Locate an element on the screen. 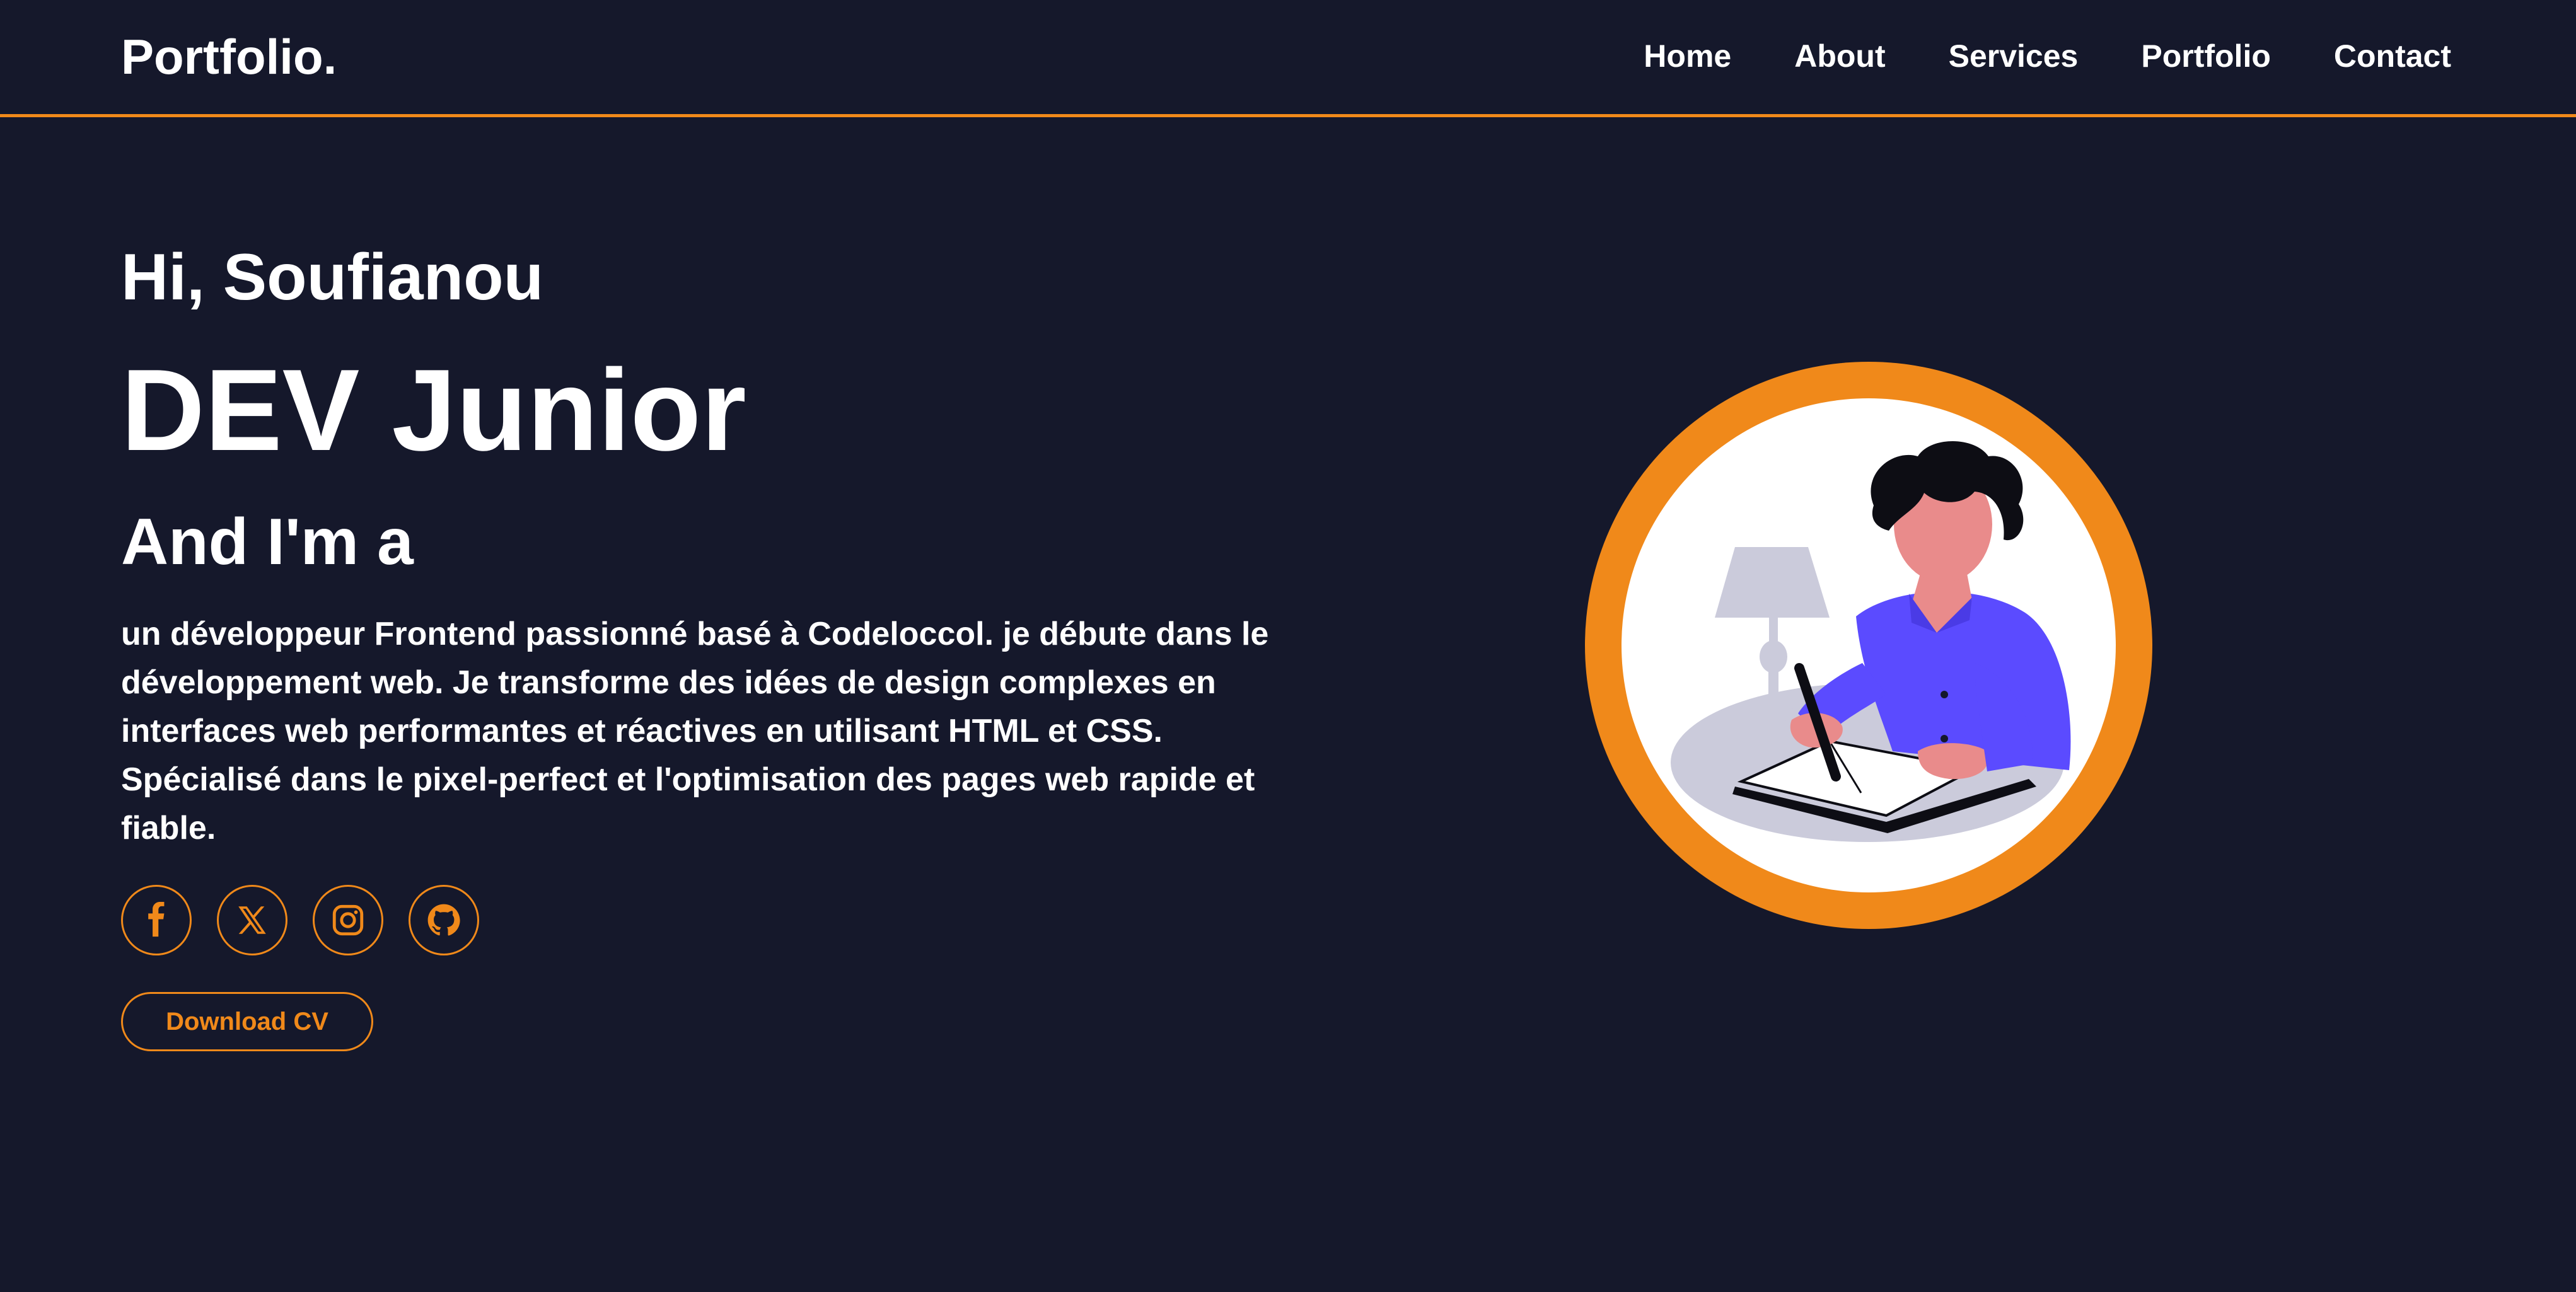 The height and width of the screenshot is (1292, 2576). facebook-link is located at coordinates (156, 920).